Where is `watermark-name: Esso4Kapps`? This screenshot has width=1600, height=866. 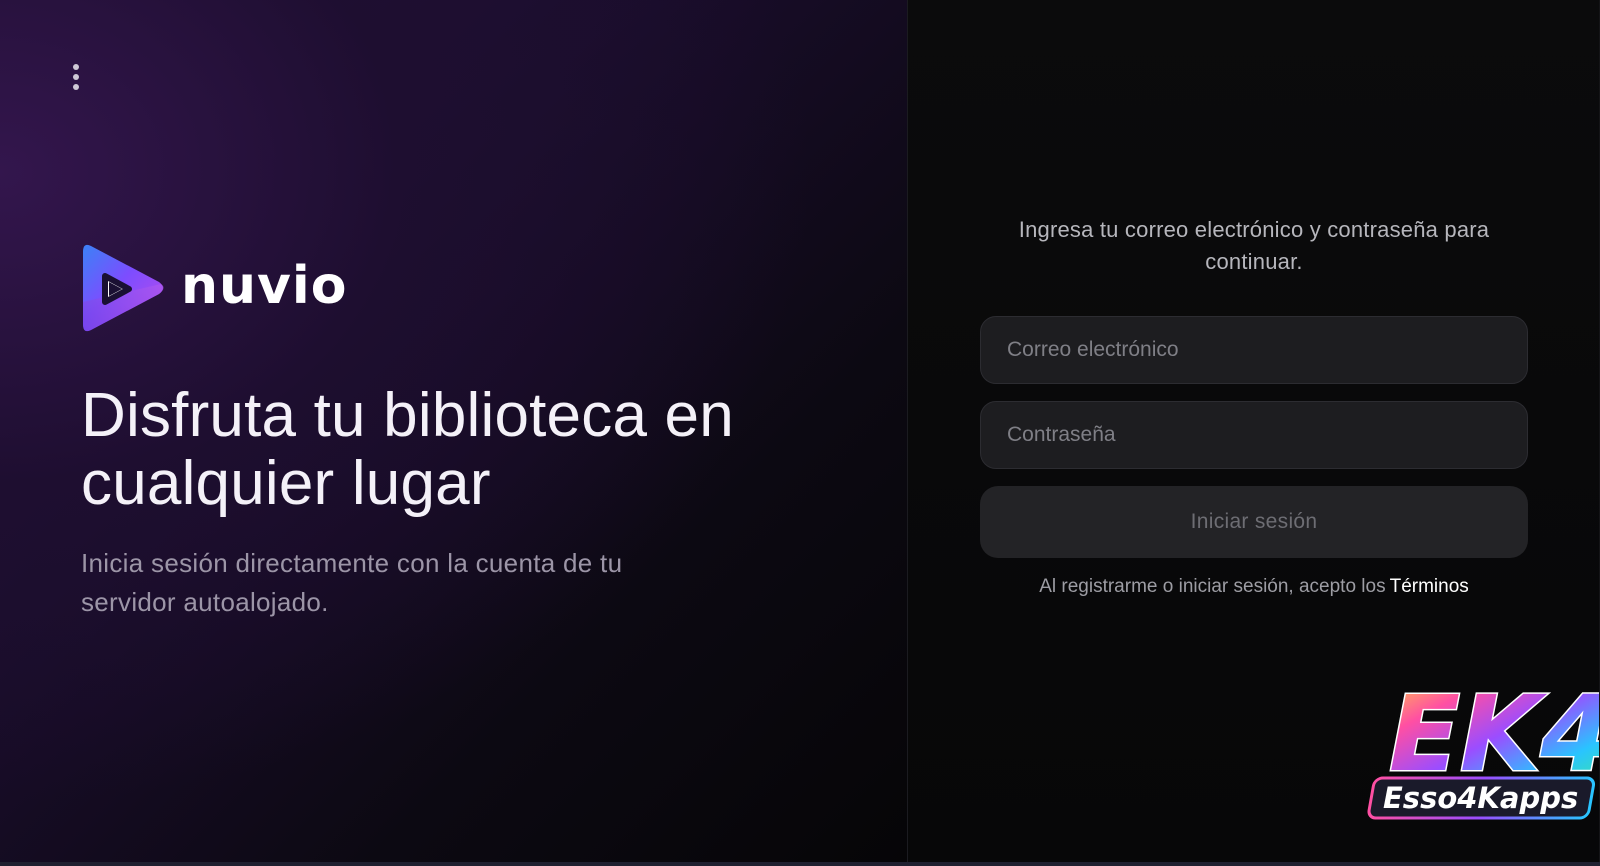
watermark-name: Esso4Kapps is located at coordinates (1480, 798).